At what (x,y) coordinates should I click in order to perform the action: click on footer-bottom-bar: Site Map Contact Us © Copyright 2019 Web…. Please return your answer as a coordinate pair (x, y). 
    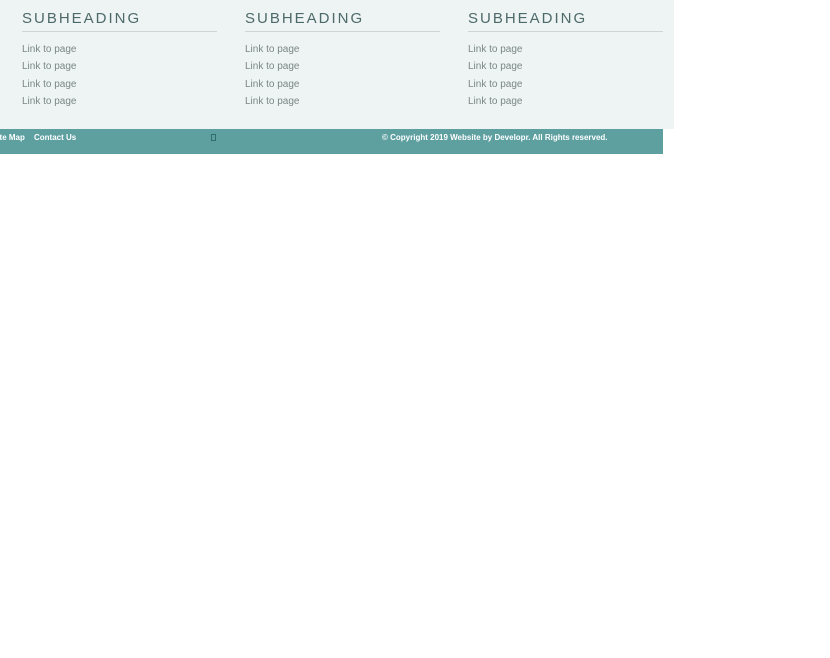
    Looking at the image, I should click on (331, 141).